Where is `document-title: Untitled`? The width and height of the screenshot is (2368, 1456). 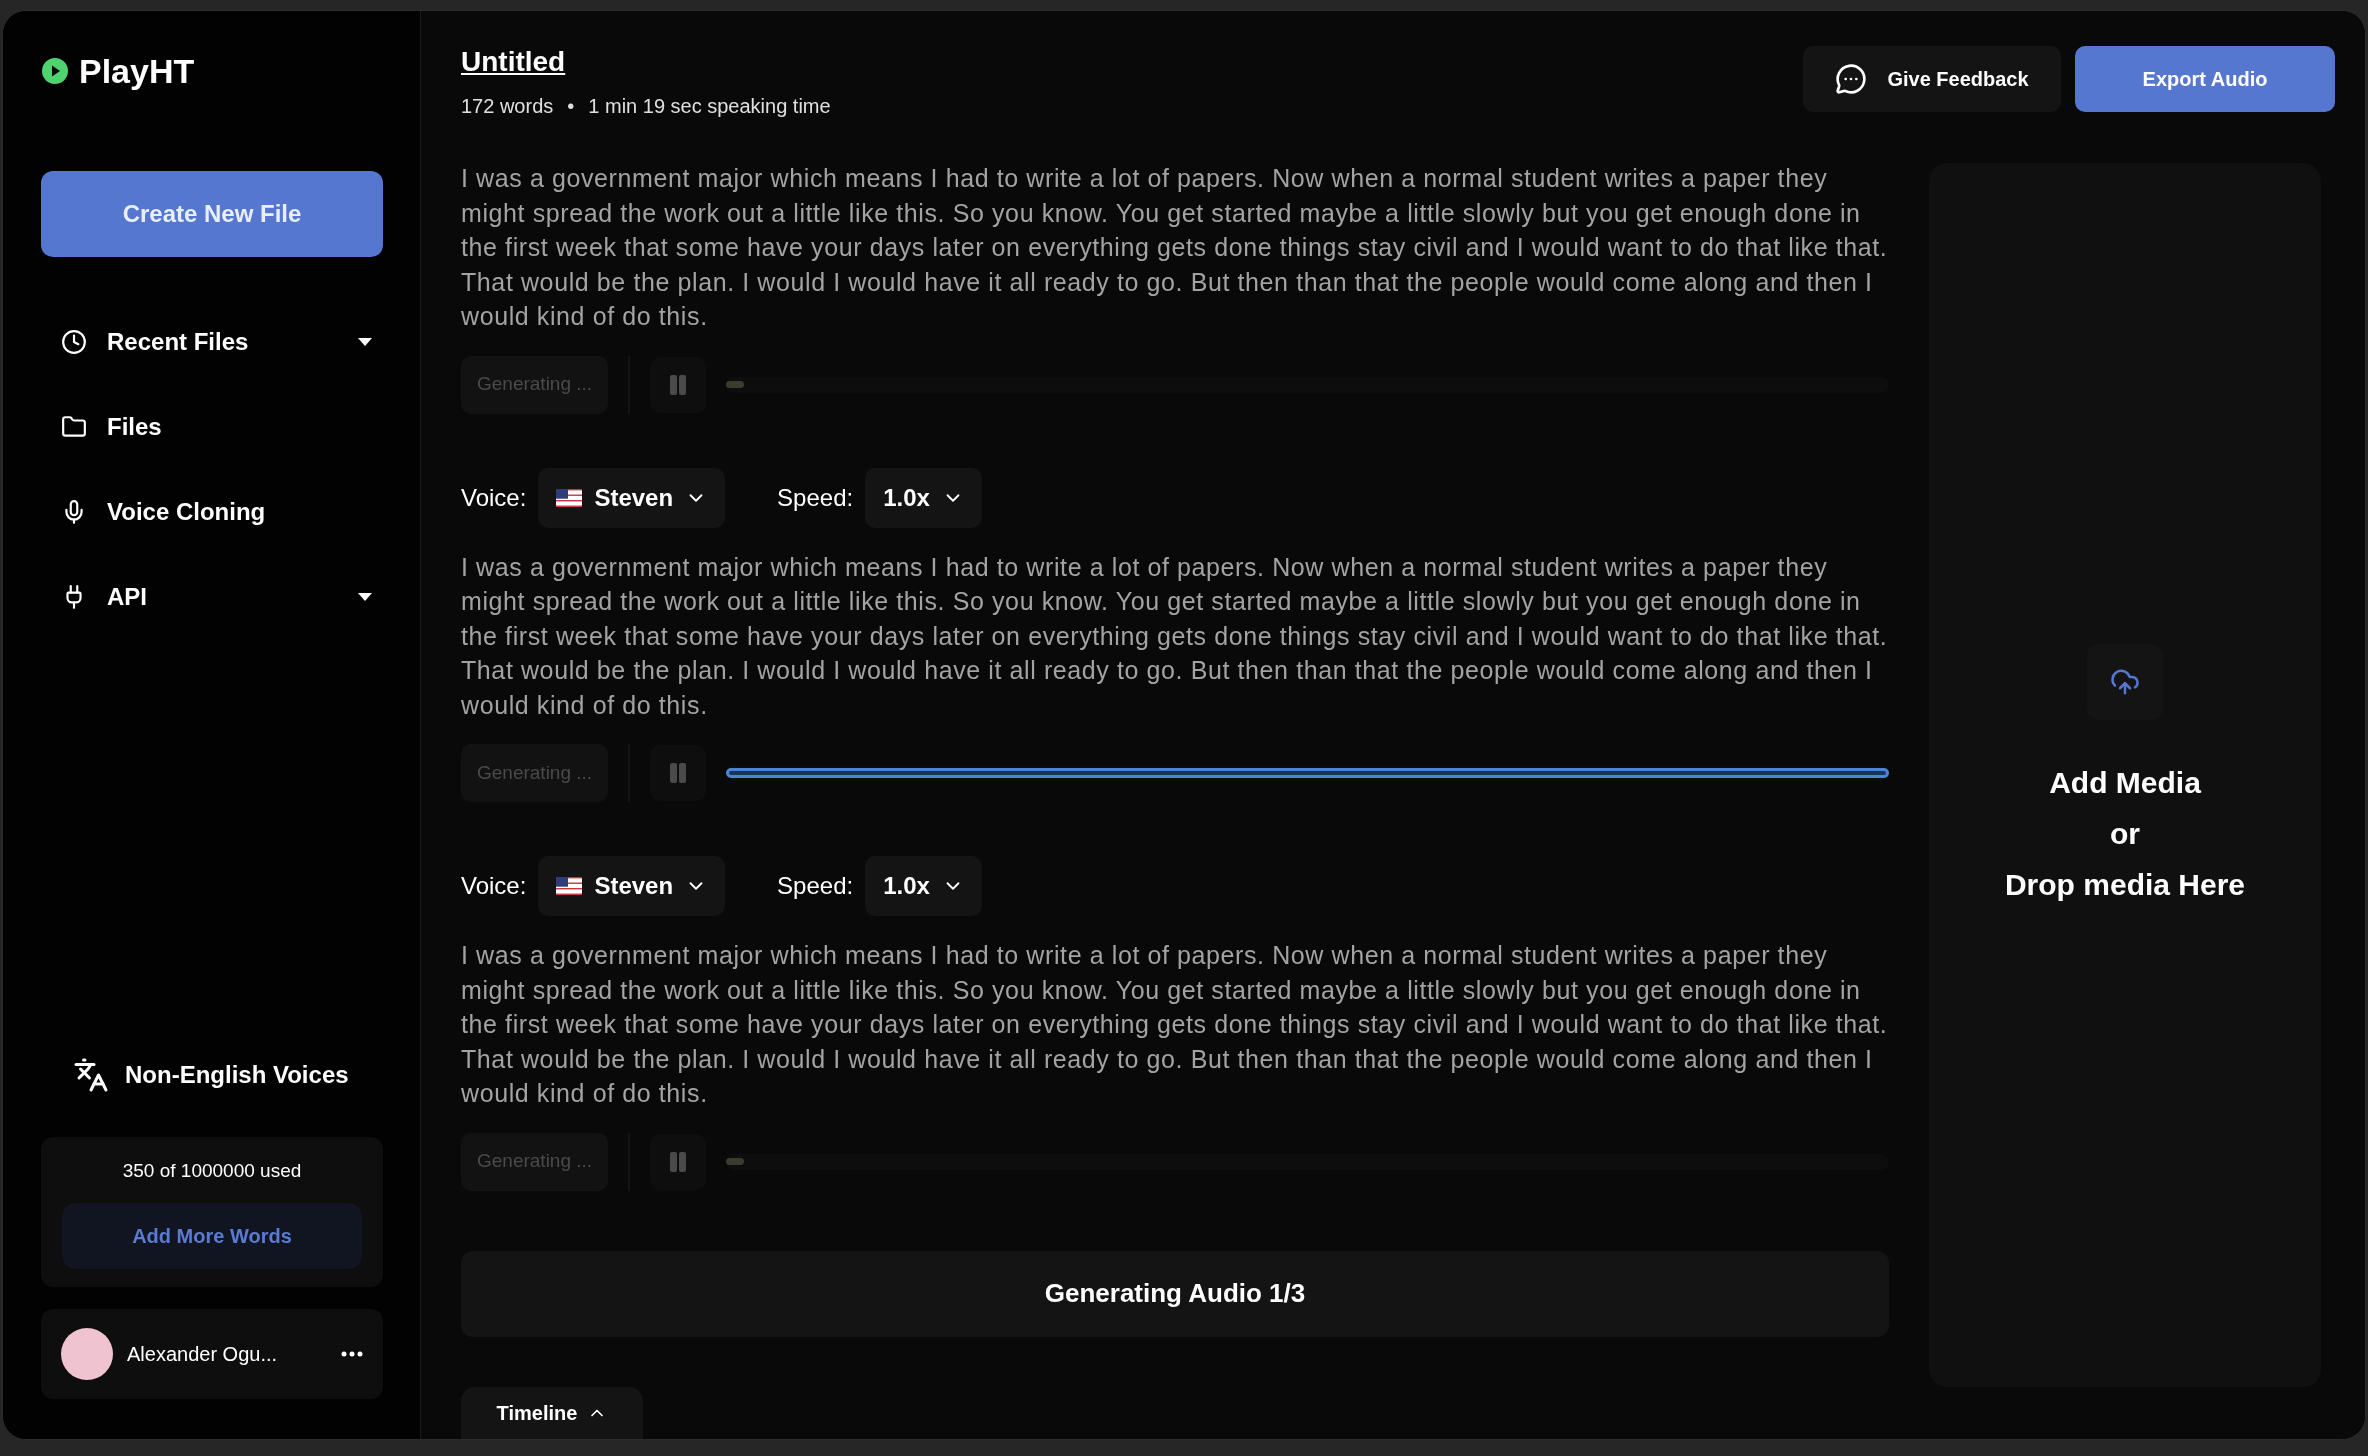
document-title: Untitled is located at coordinates (646, 62).